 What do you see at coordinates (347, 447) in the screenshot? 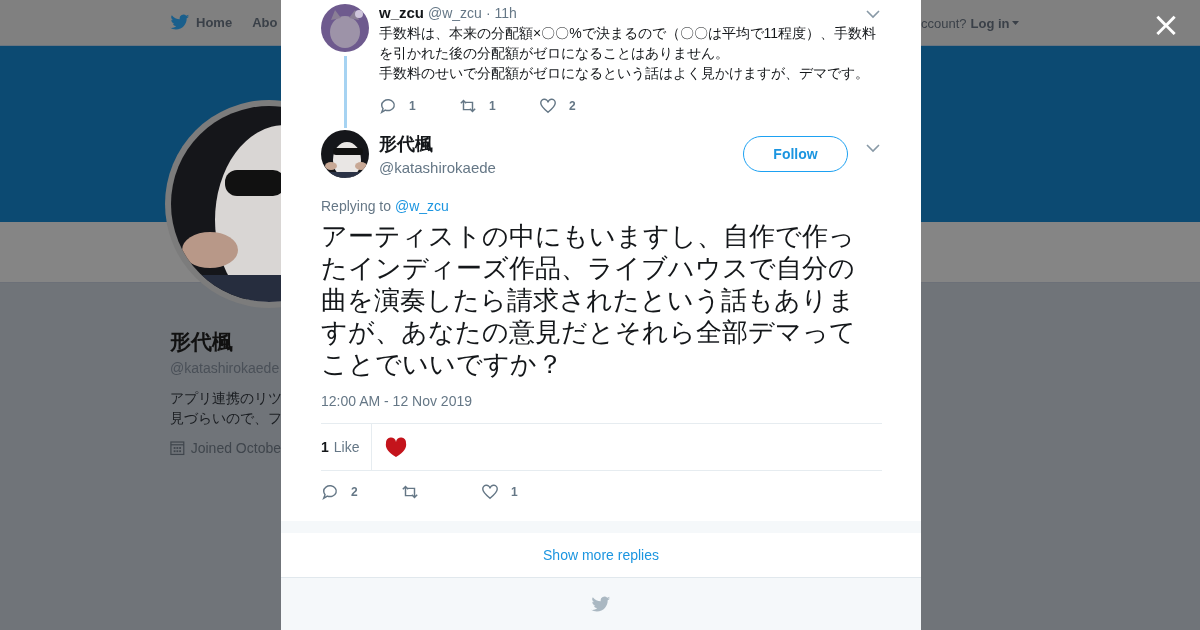
I see `like-stat: 1 Like` at bounding box center [347, 447].